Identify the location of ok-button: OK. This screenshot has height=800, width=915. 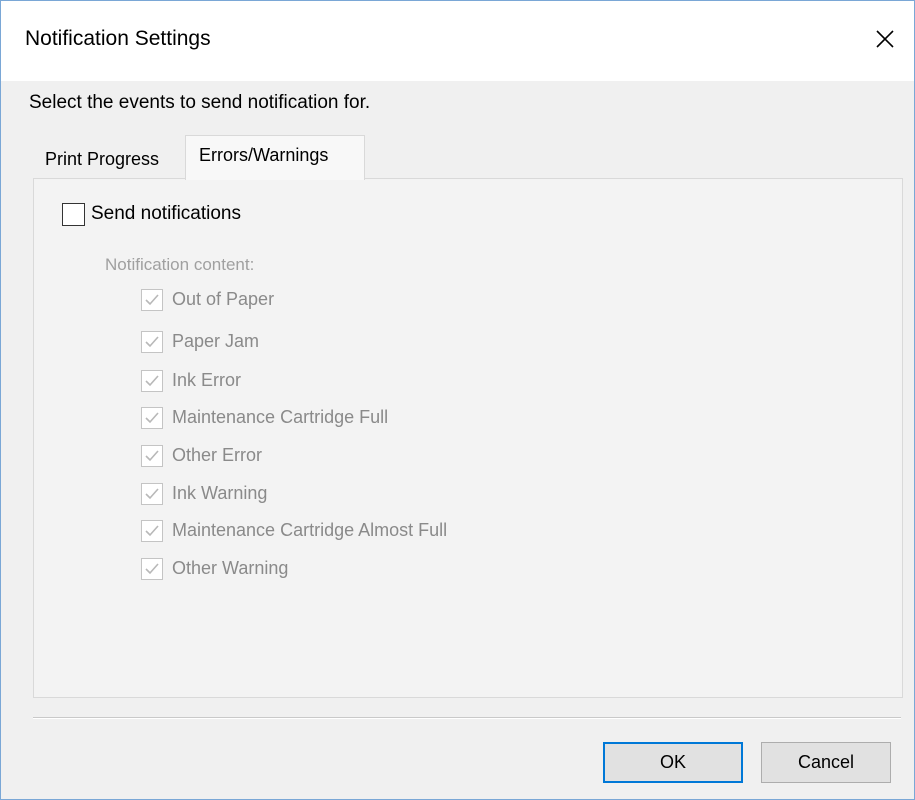
(673, 762).